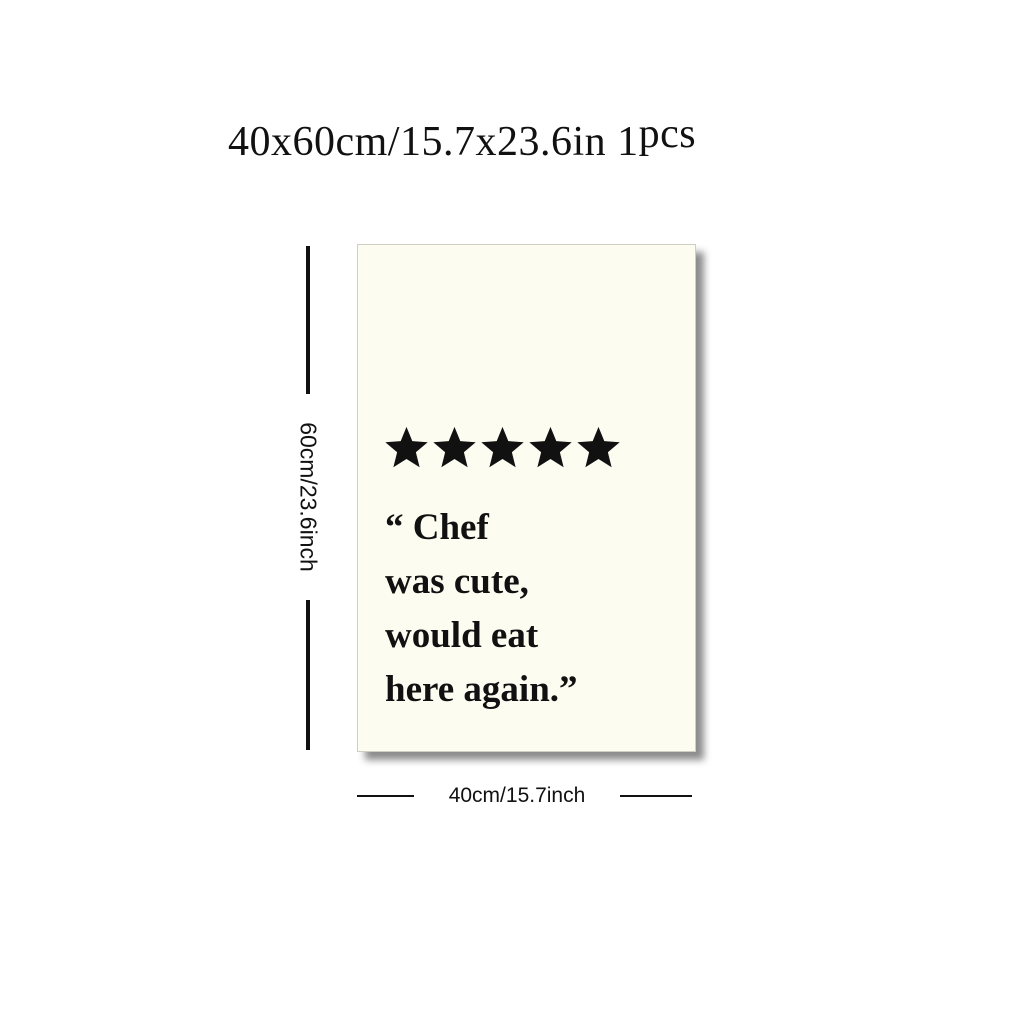 This screenshot has height=1024, width=1024. Describe the element at coordinates (667, 134) in the screenshot. I see `quantity-unit: pcs` at that location.